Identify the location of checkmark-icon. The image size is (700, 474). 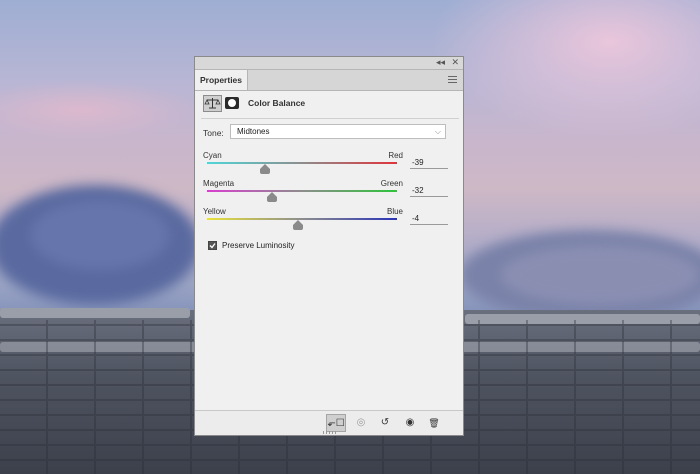
(212, 246).